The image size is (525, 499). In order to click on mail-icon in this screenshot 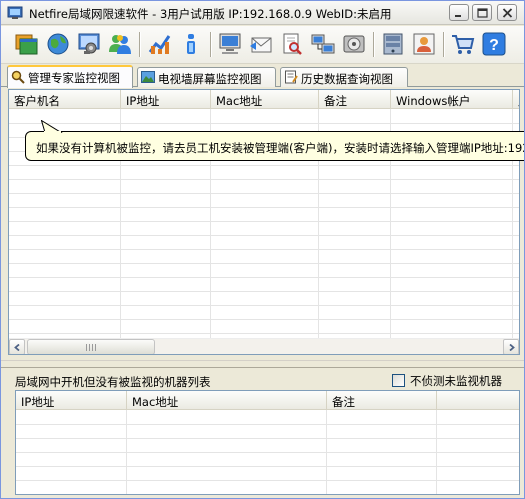, I will do `click(261, 45)`.